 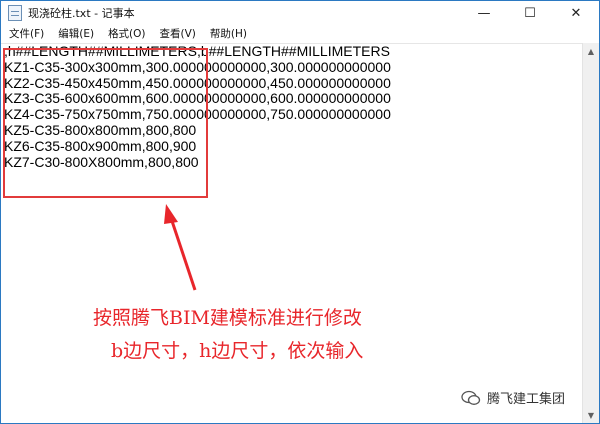 What do you see at coordinates (526, 399) in the screenshot?
I see `watermark-text: 腾飞建工集团` at bounding box center [526, 399].